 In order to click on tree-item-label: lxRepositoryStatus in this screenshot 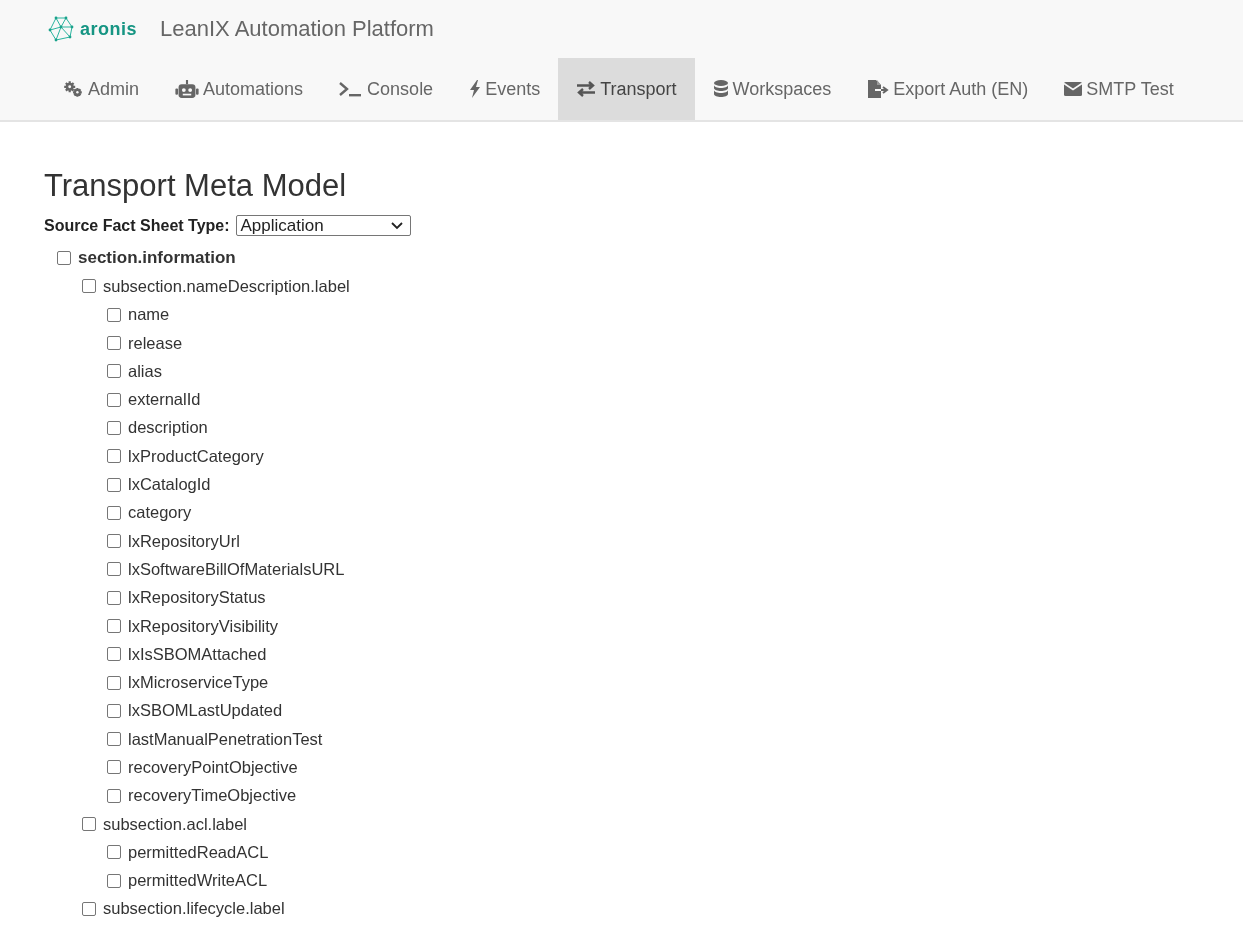, I will do `click(197, 598)`.